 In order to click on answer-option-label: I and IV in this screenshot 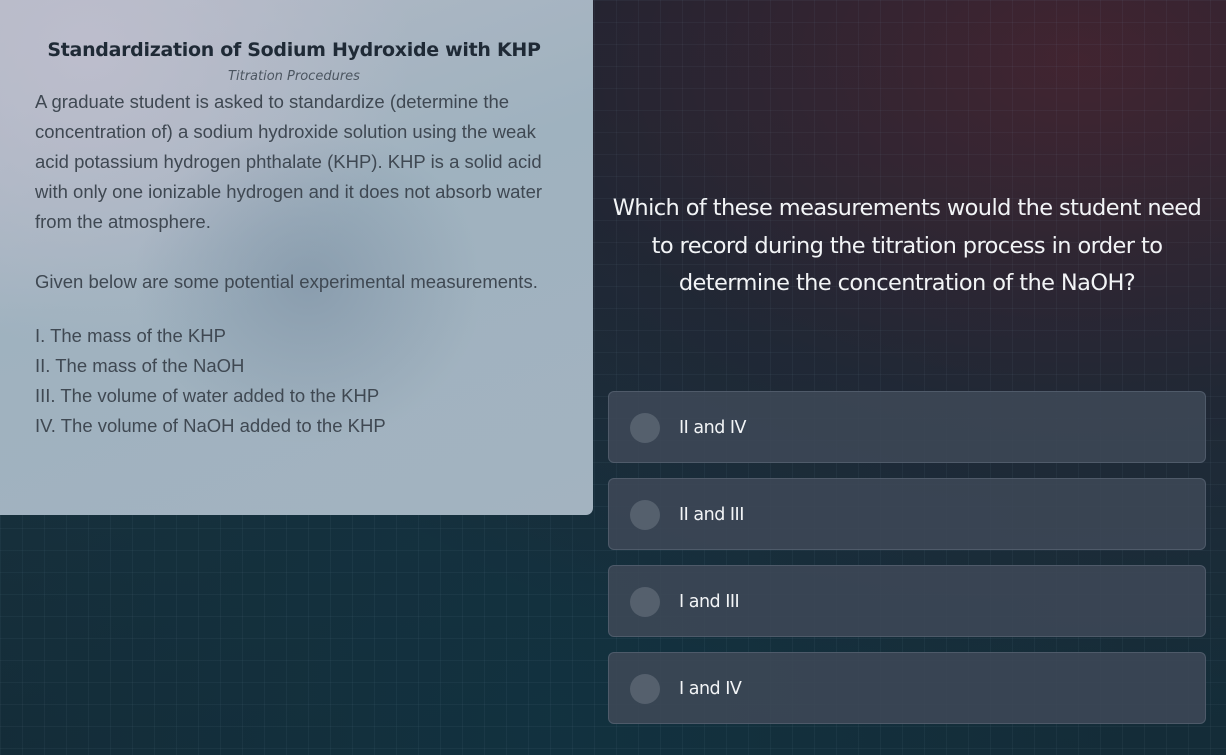, I will do `click(710, 689)`.